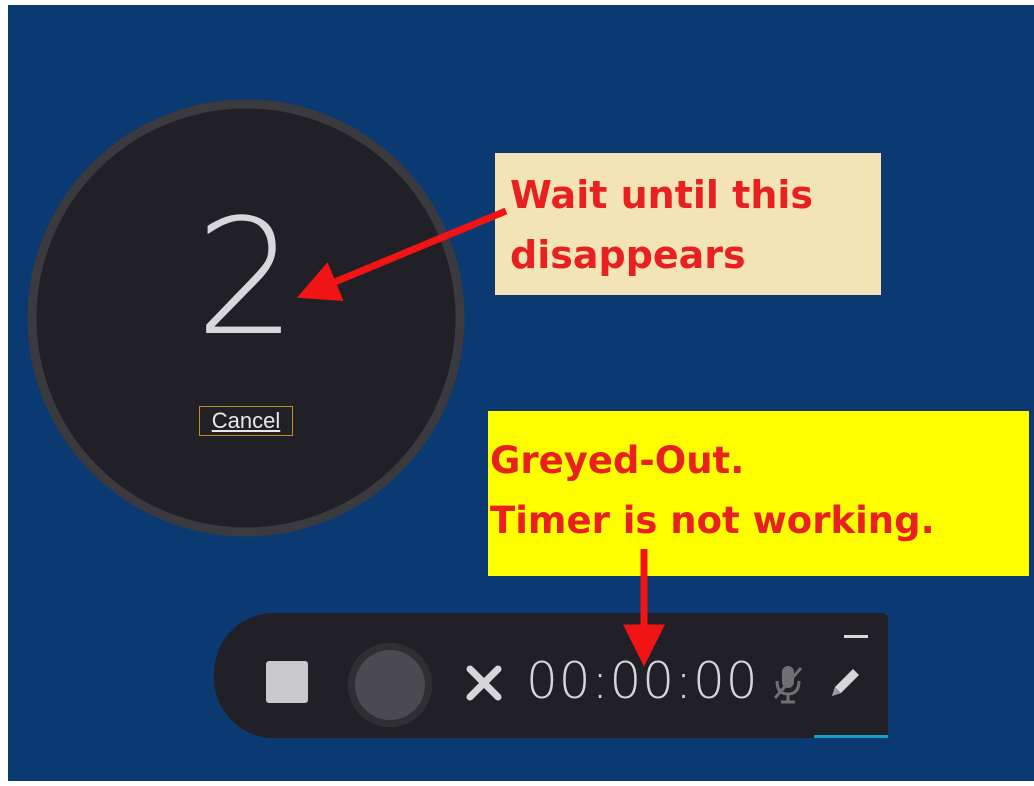 The image size is (1034, 786). I want to click on close-icon, so click(484, 683).